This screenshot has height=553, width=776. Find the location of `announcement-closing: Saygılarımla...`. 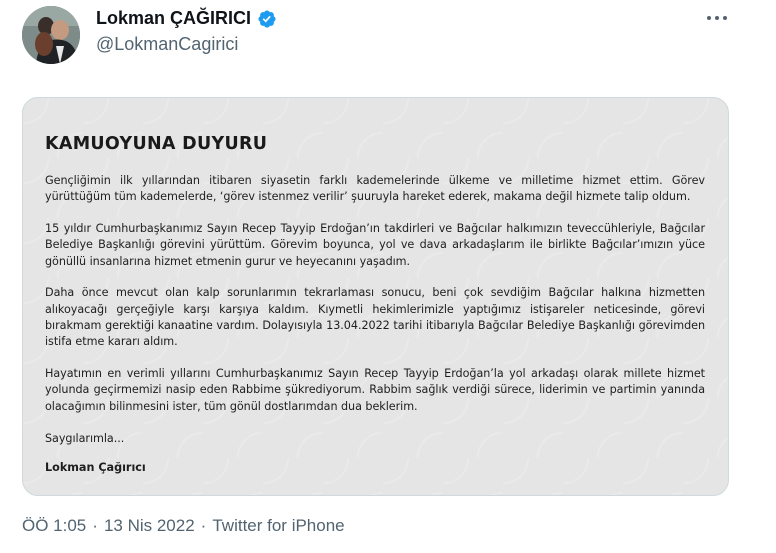

announcement-closing: Saygılarımla... is located at coordinates (85, 438).